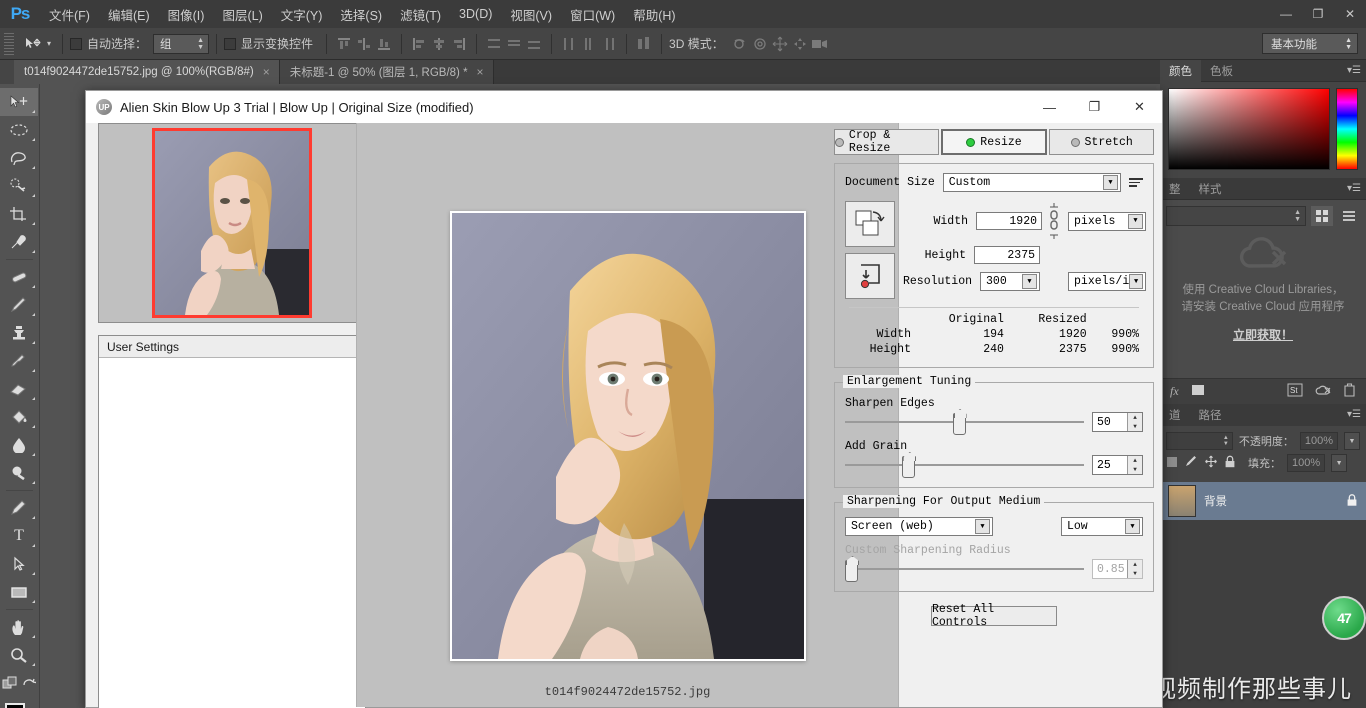 Image resolution: width=1366 pixels, height=708 pixels. Describe the element at coordinates (420, 14) in the screenshot. I see `menu-filter: 滤镜(T)` at that location.